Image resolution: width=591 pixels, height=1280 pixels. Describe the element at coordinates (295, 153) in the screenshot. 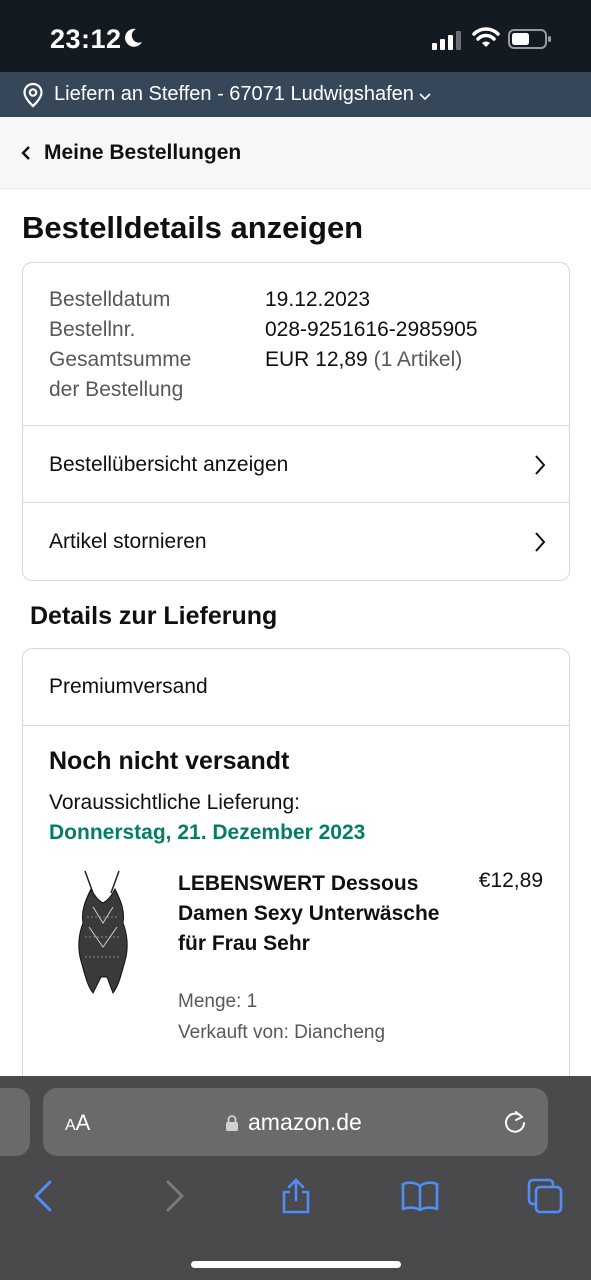

I see `back-navigation: Meine Bestellungen` at that location.